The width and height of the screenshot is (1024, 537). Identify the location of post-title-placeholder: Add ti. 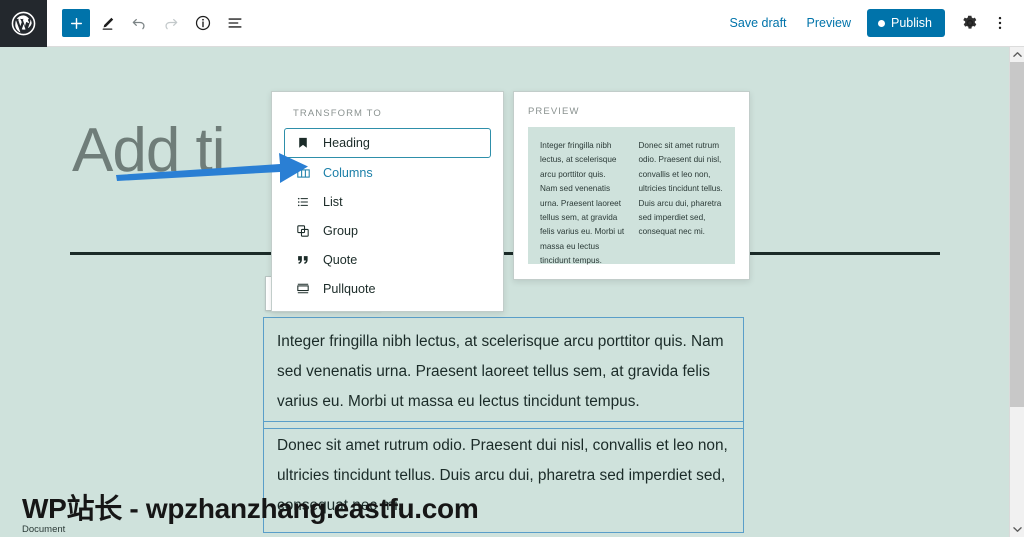
(149, 151).